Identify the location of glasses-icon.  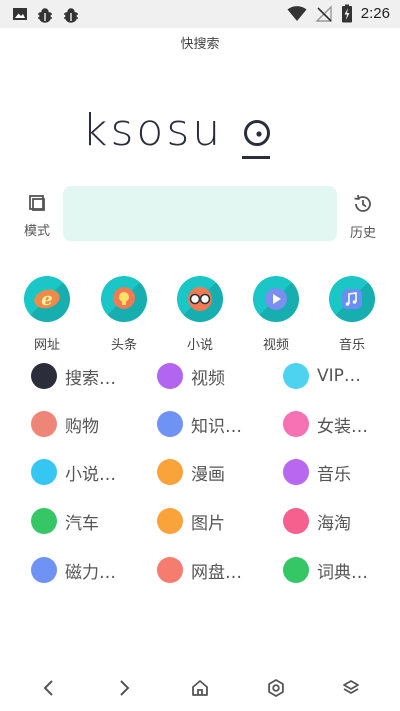
(200, 299).